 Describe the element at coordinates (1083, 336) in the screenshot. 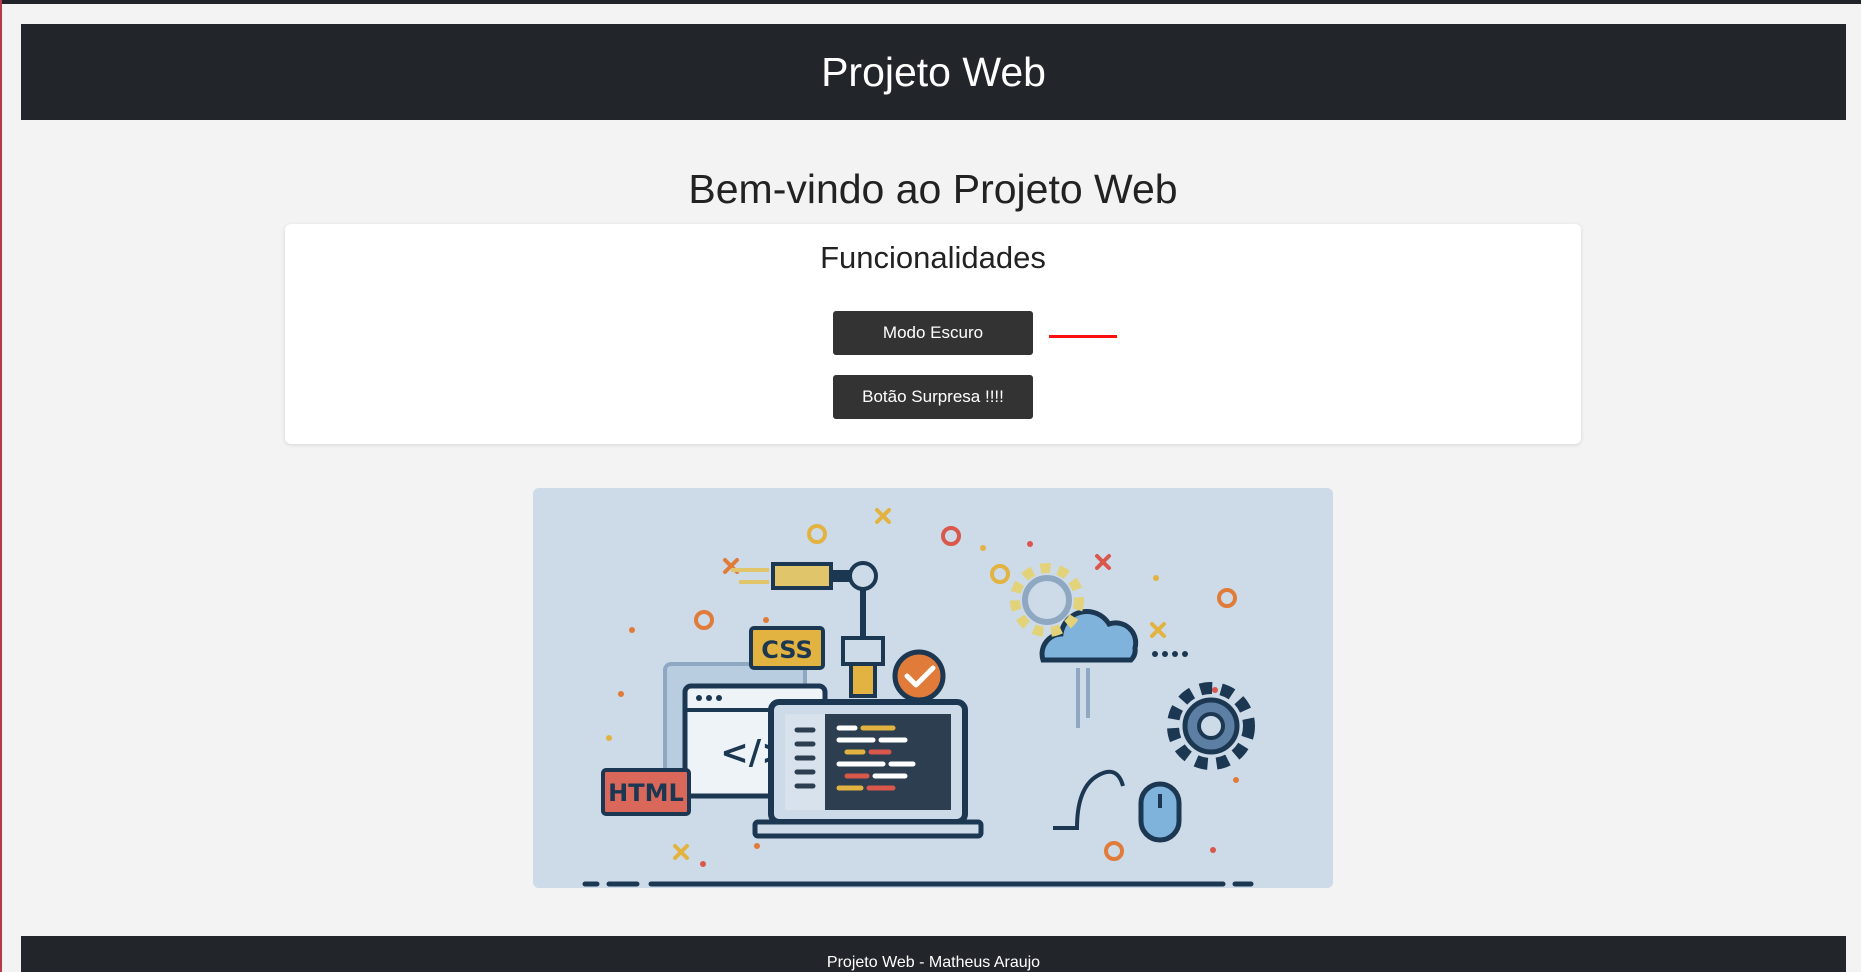

I see `red-underline-mark` at that location.